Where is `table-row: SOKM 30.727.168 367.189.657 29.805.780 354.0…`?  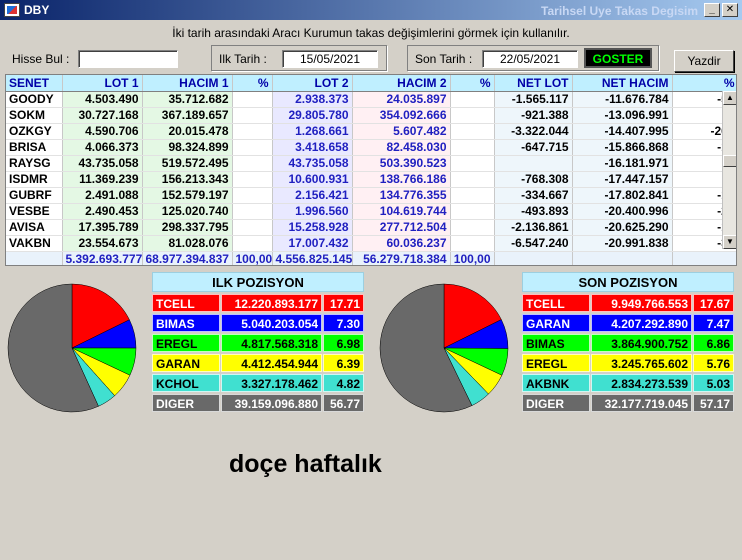 table-row: SOKM 30.727.168 367.189.657 29.805.780 354.0… is located at coordinates (371, 115).